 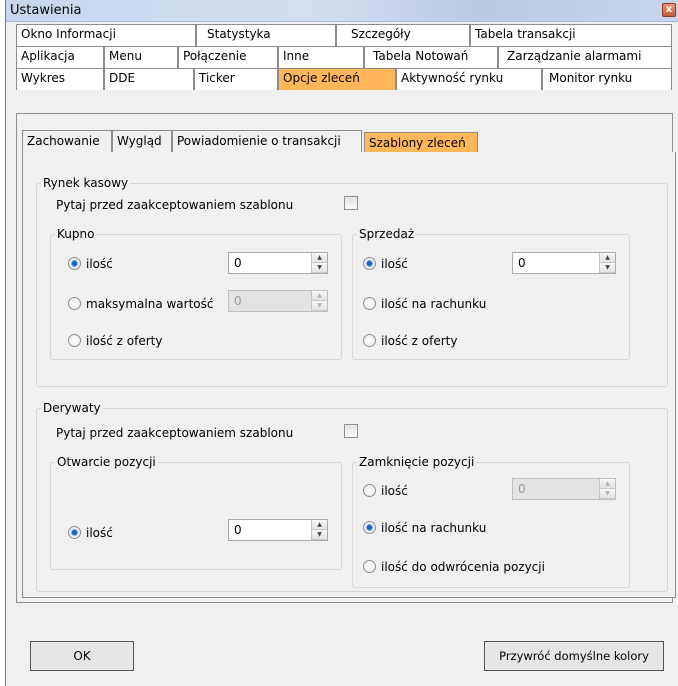 I want to click on sell-qty-stepper: 0 ▲ ▼, so click(x=564, y=263).